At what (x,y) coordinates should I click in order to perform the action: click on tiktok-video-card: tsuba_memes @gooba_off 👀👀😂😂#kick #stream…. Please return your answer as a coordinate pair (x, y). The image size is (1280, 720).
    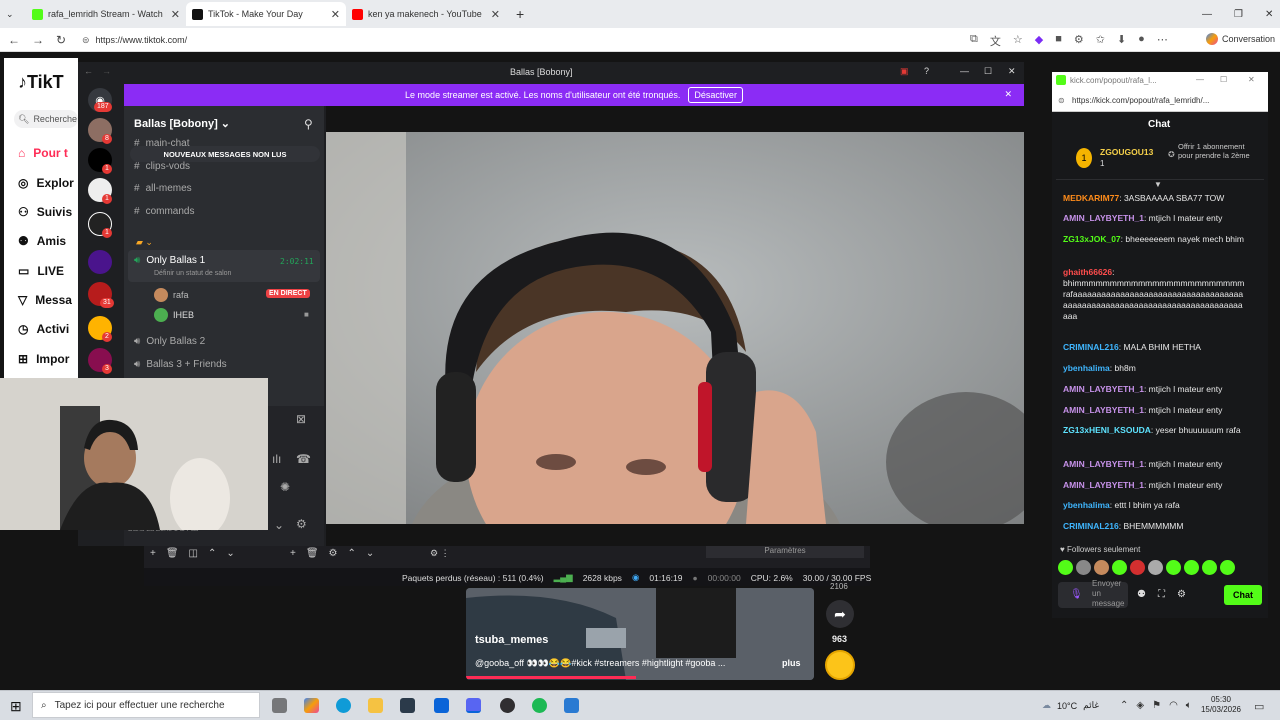
    Looking at the image, I should click on (640, 634).